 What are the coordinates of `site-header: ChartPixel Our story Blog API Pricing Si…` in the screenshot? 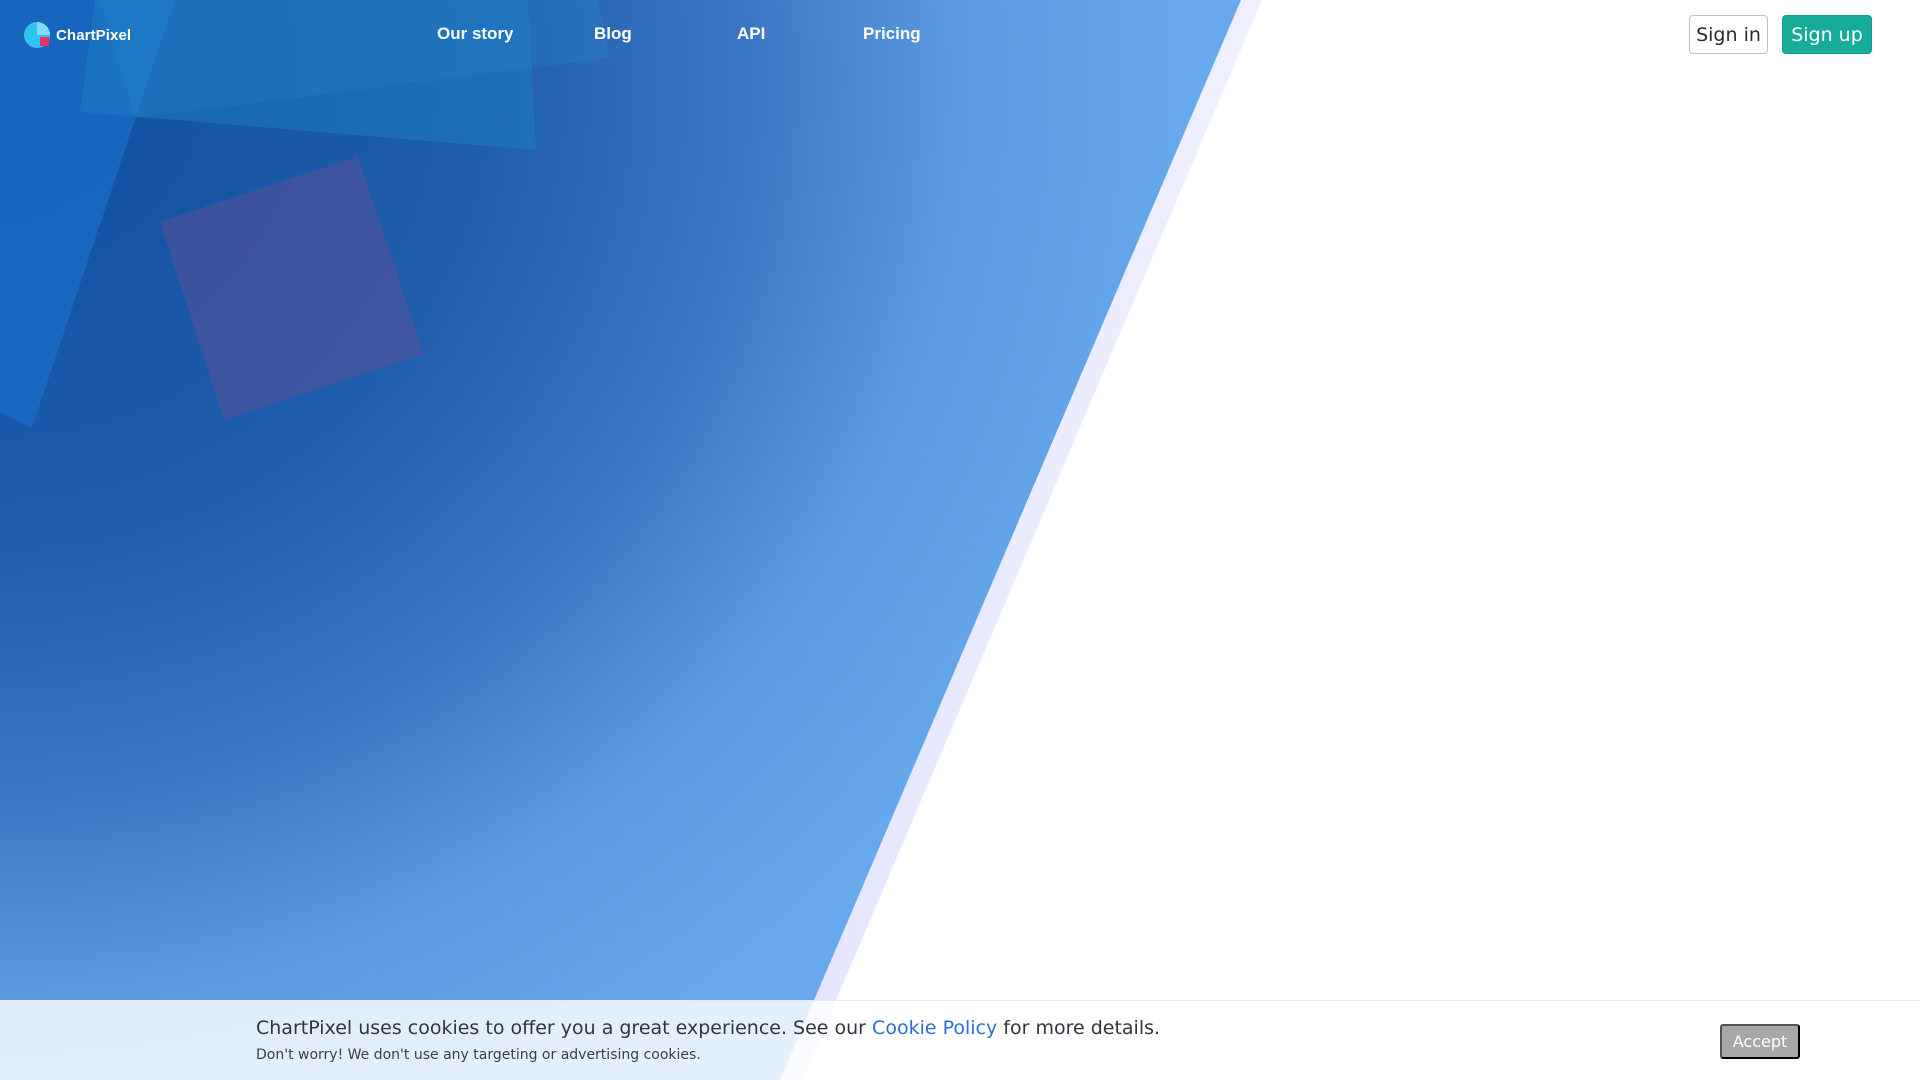 It's located at (960, 35).